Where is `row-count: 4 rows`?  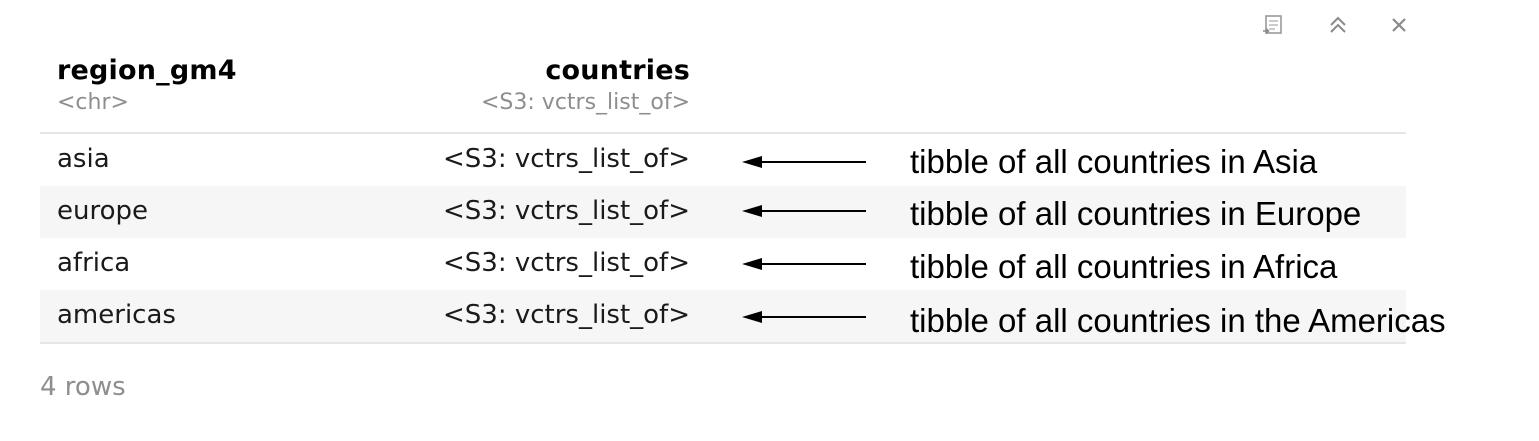 row-count: 4 rows is located at coordinates (83, 387).